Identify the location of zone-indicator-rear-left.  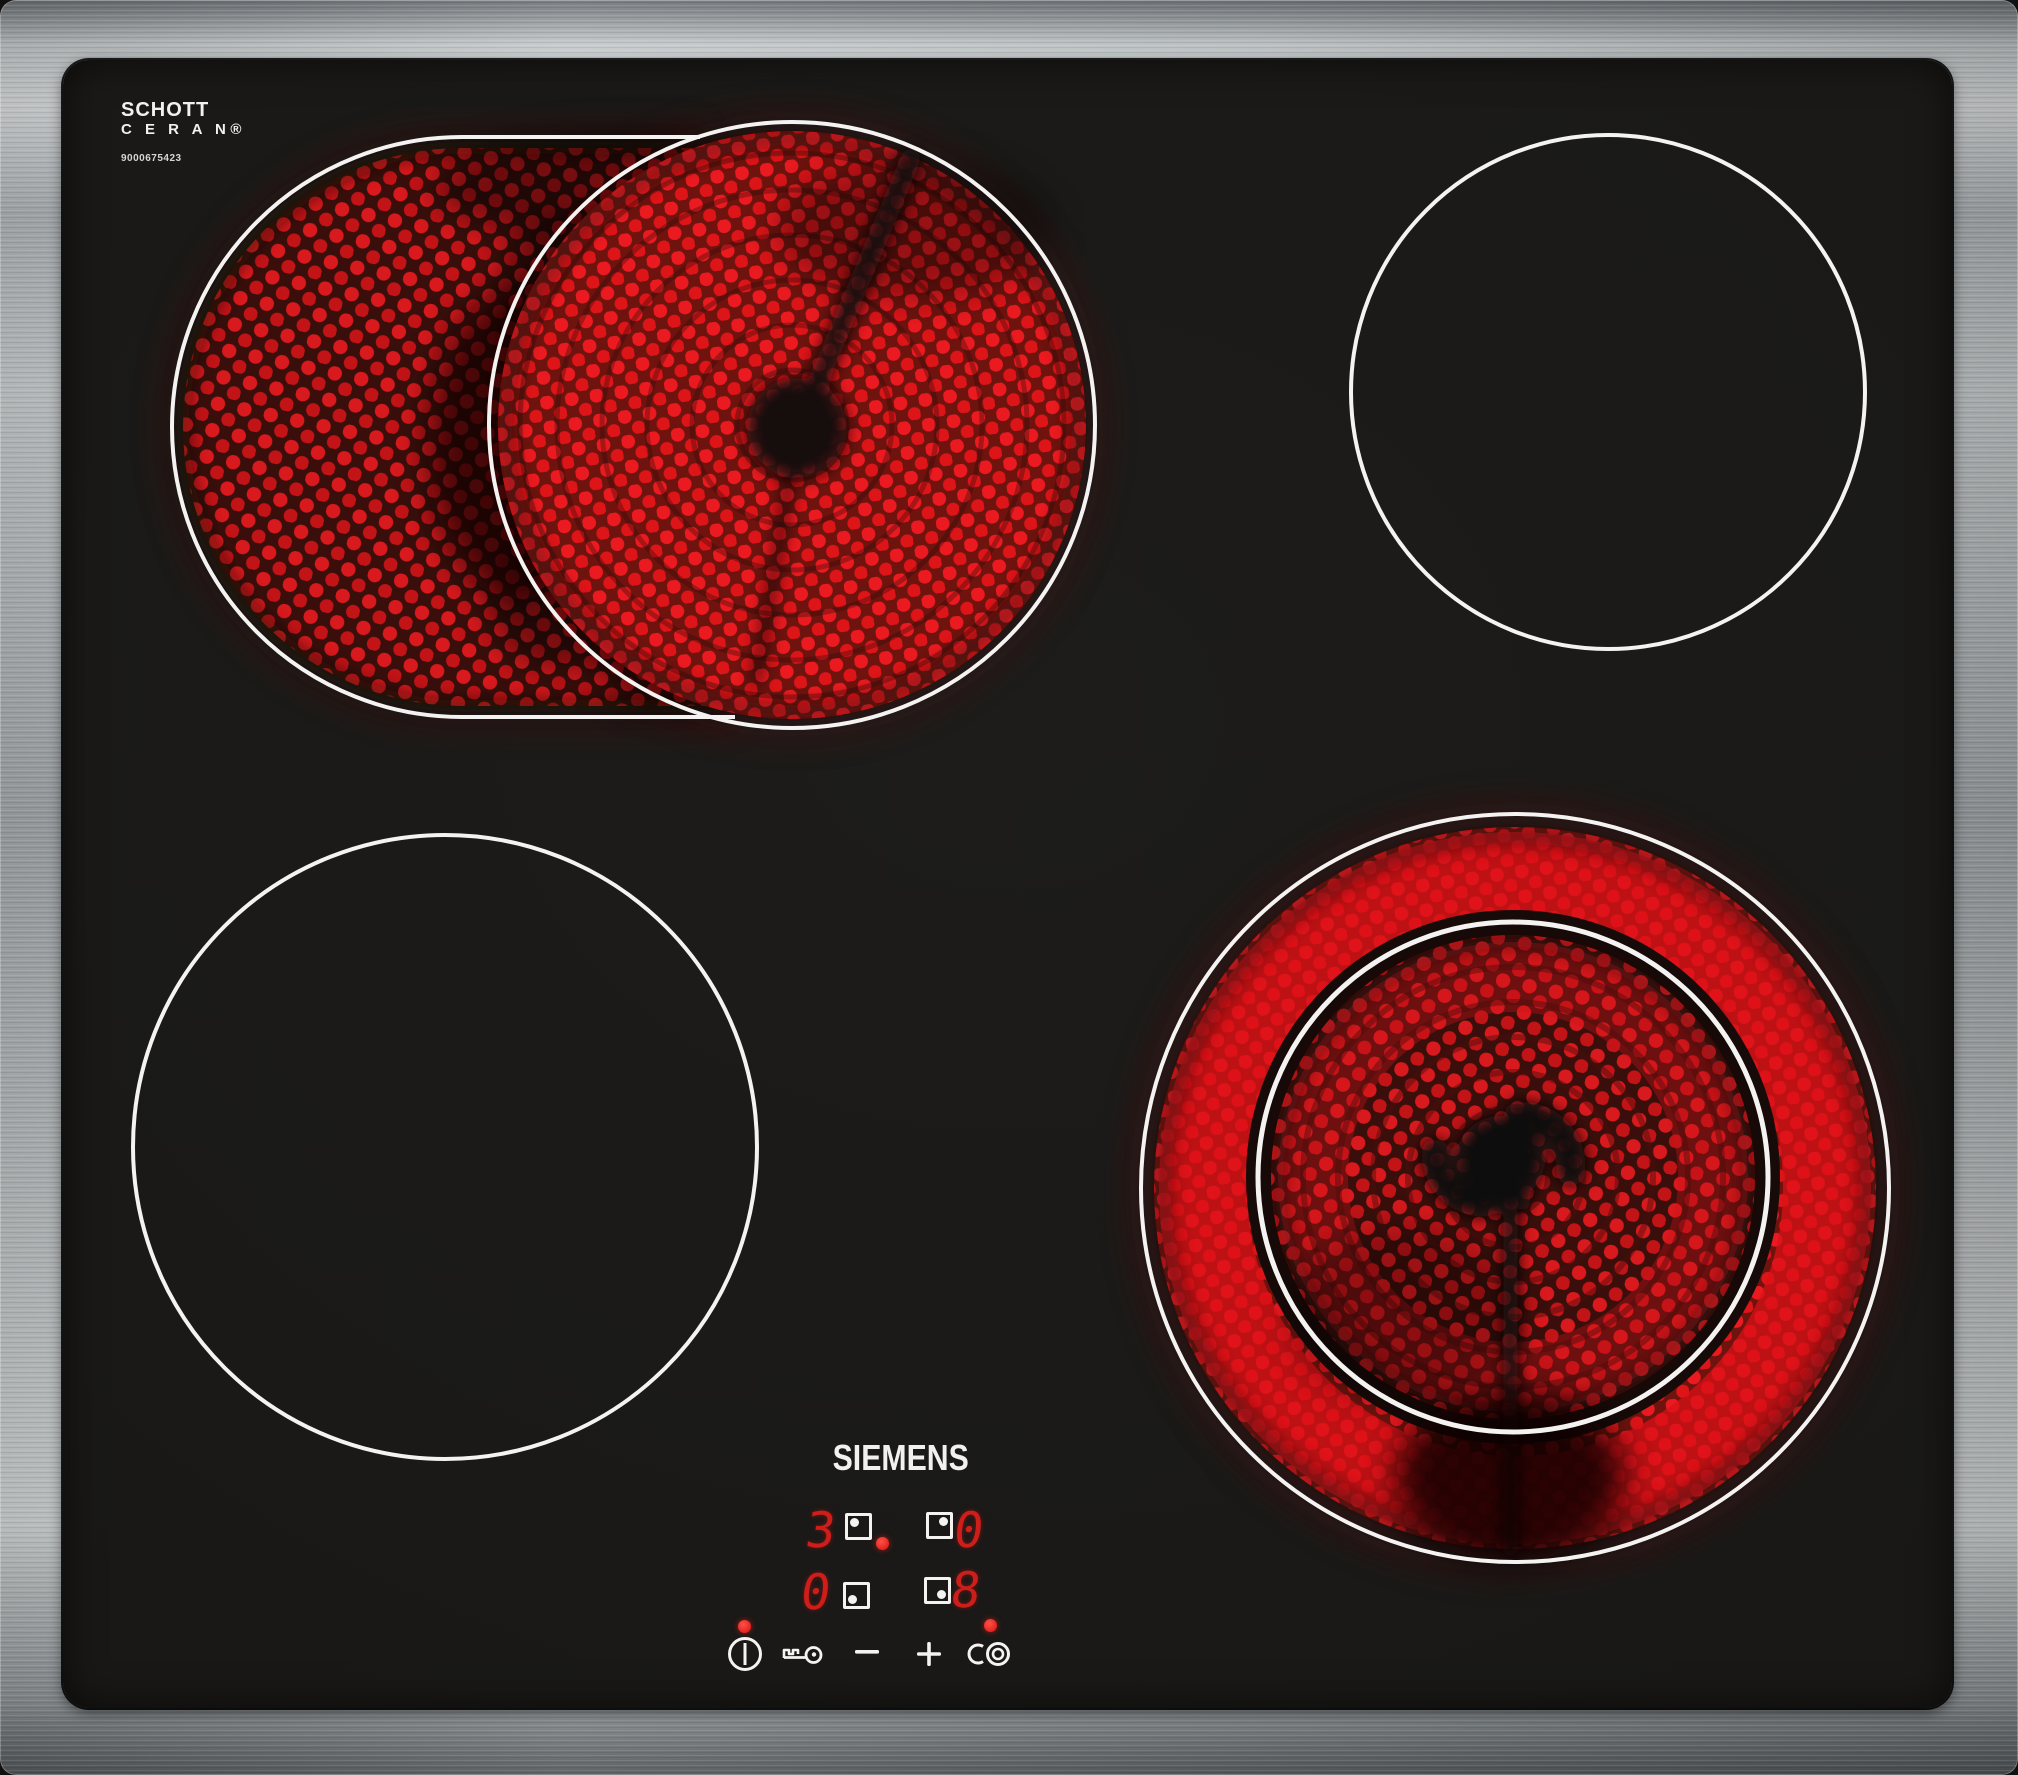
(858, 1526).